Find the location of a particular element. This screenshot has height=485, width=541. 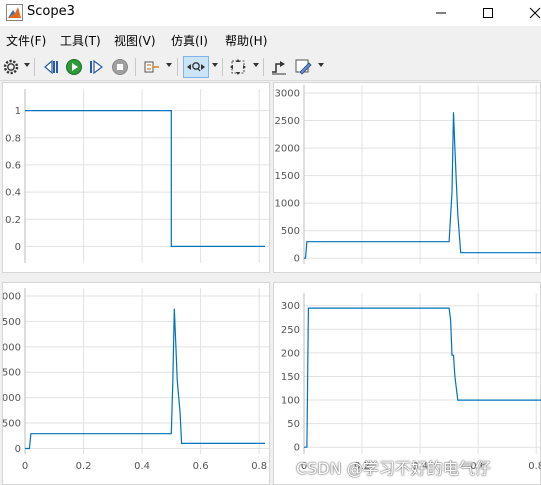

y-tick-label: 0.4 is located at coordinates (13, 193).